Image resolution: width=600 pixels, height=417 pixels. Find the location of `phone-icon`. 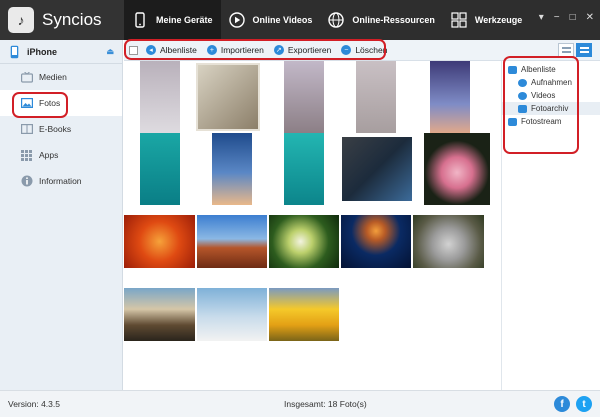

phone-icon is located at coordinates (140, 20).